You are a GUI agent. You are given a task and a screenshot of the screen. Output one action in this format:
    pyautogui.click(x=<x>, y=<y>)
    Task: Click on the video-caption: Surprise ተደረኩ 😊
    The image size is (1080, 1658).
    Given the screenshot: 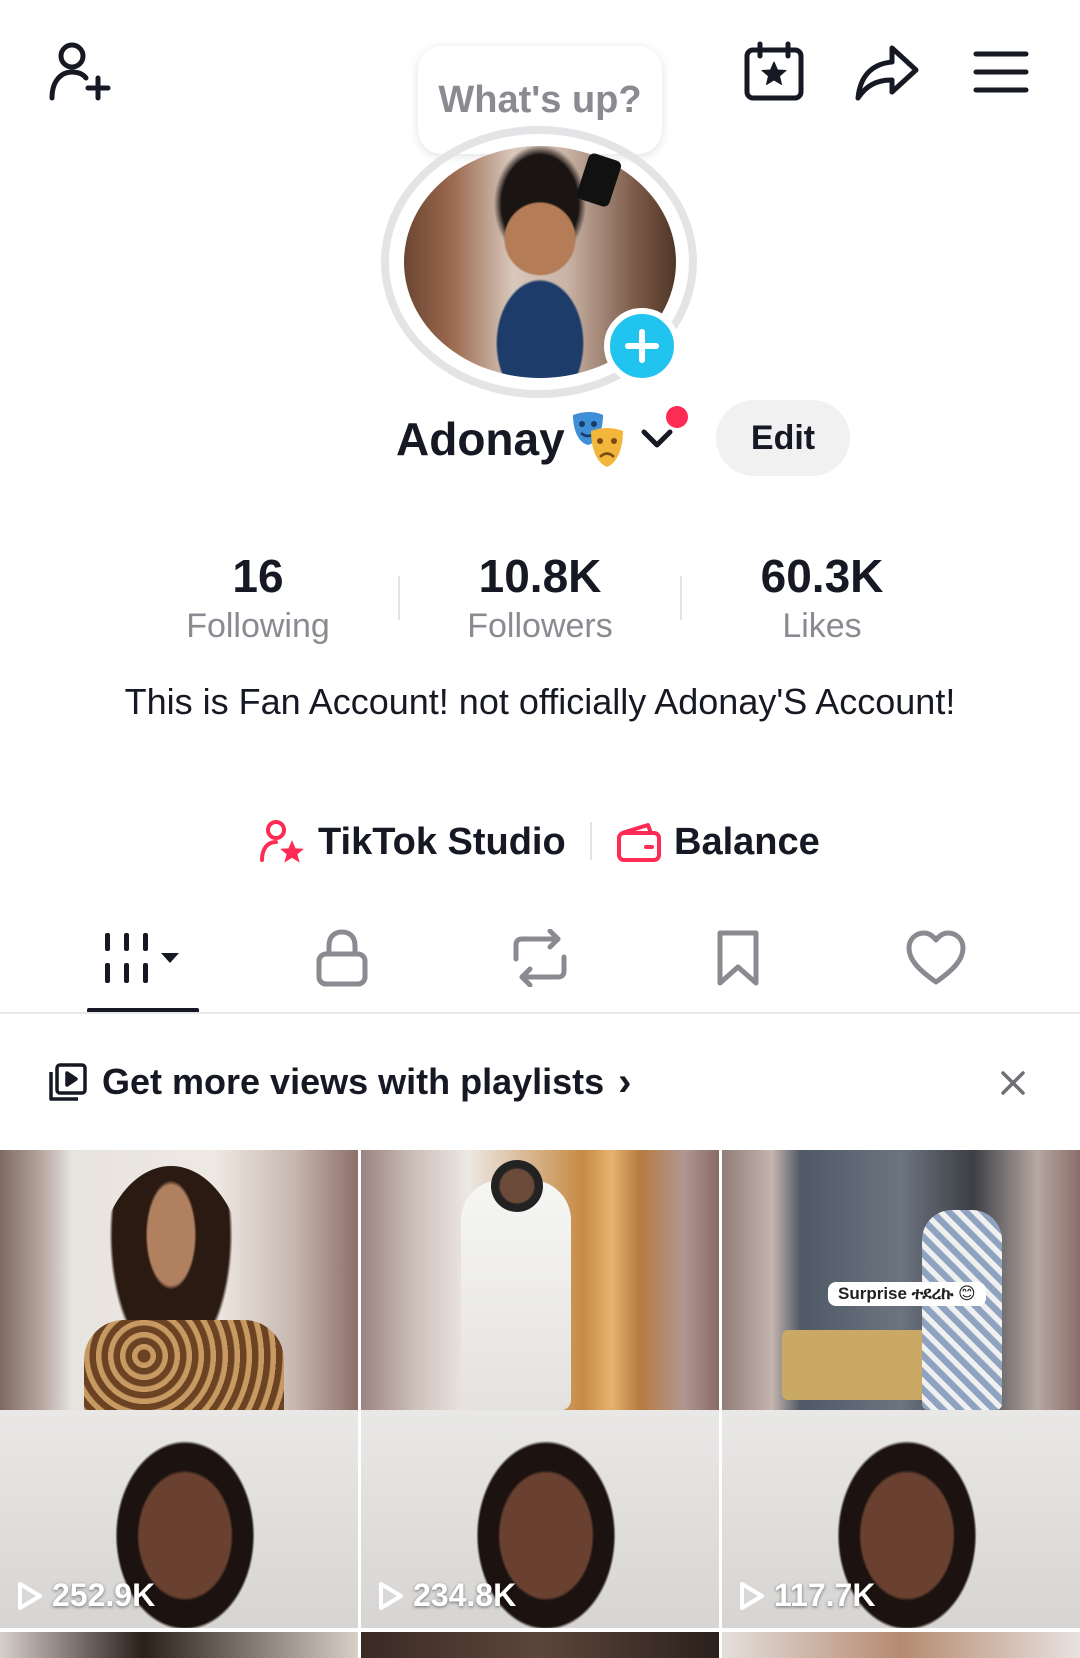 What is the action you would take?
    pyautogui.click(x=907, y=1294)
    